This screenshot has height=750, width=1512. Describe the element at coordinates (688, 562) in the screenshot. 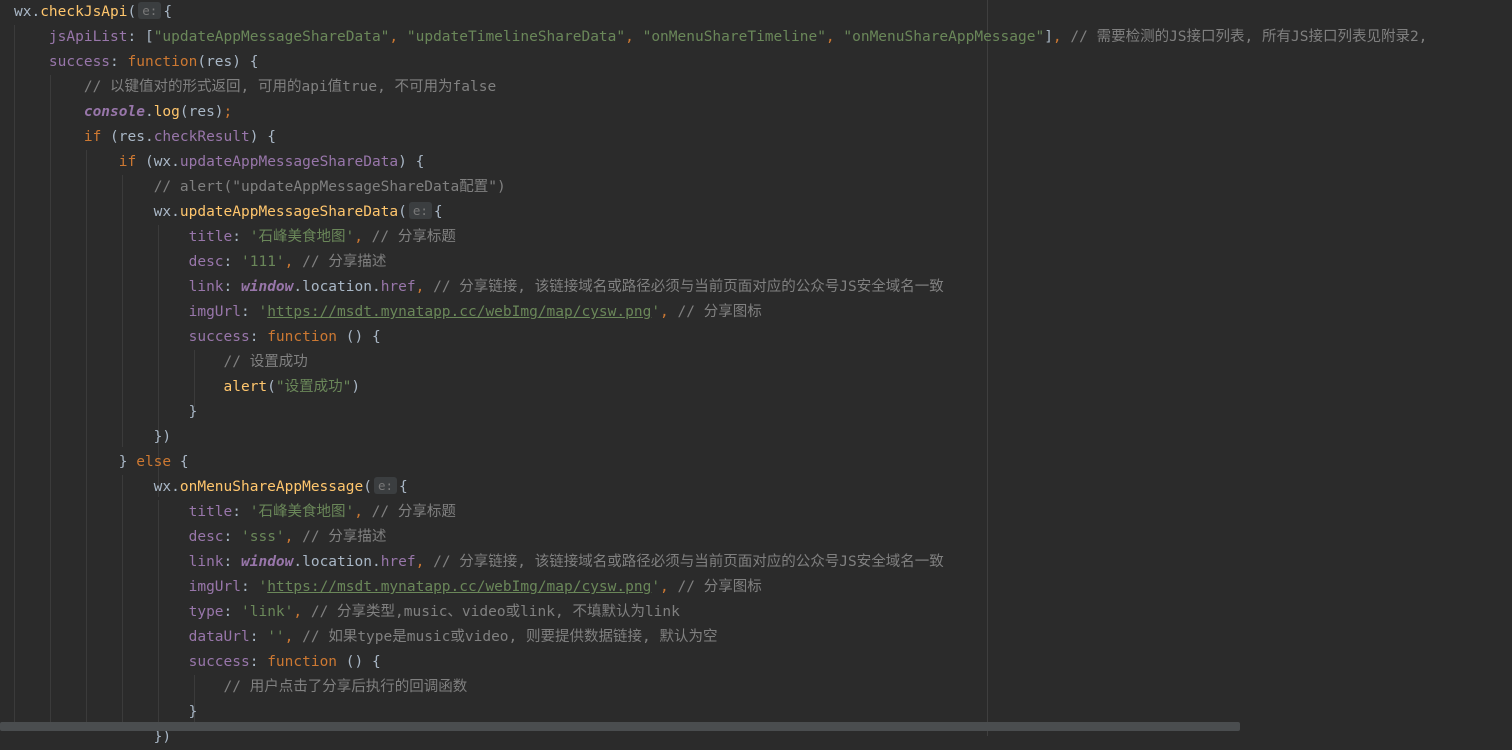

I see `code-token: // 分享链接, 该链接域名或路径必须与当前页面对应的公众号JS安全域名一致` at that location.